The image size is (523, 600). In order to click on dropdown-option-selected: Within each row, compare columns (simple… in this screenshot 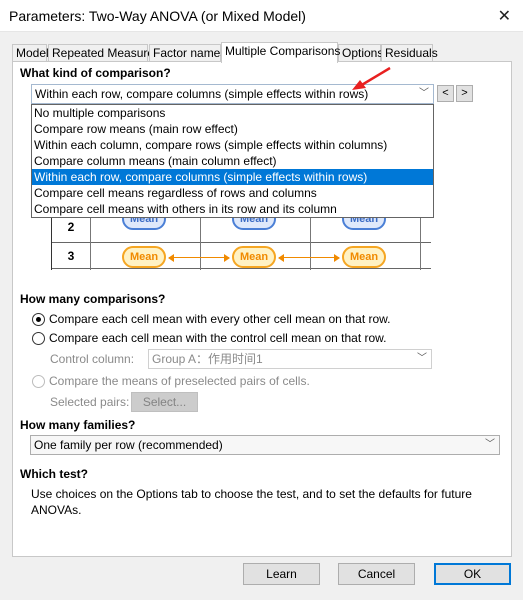, I will do `click(232, 177)`.